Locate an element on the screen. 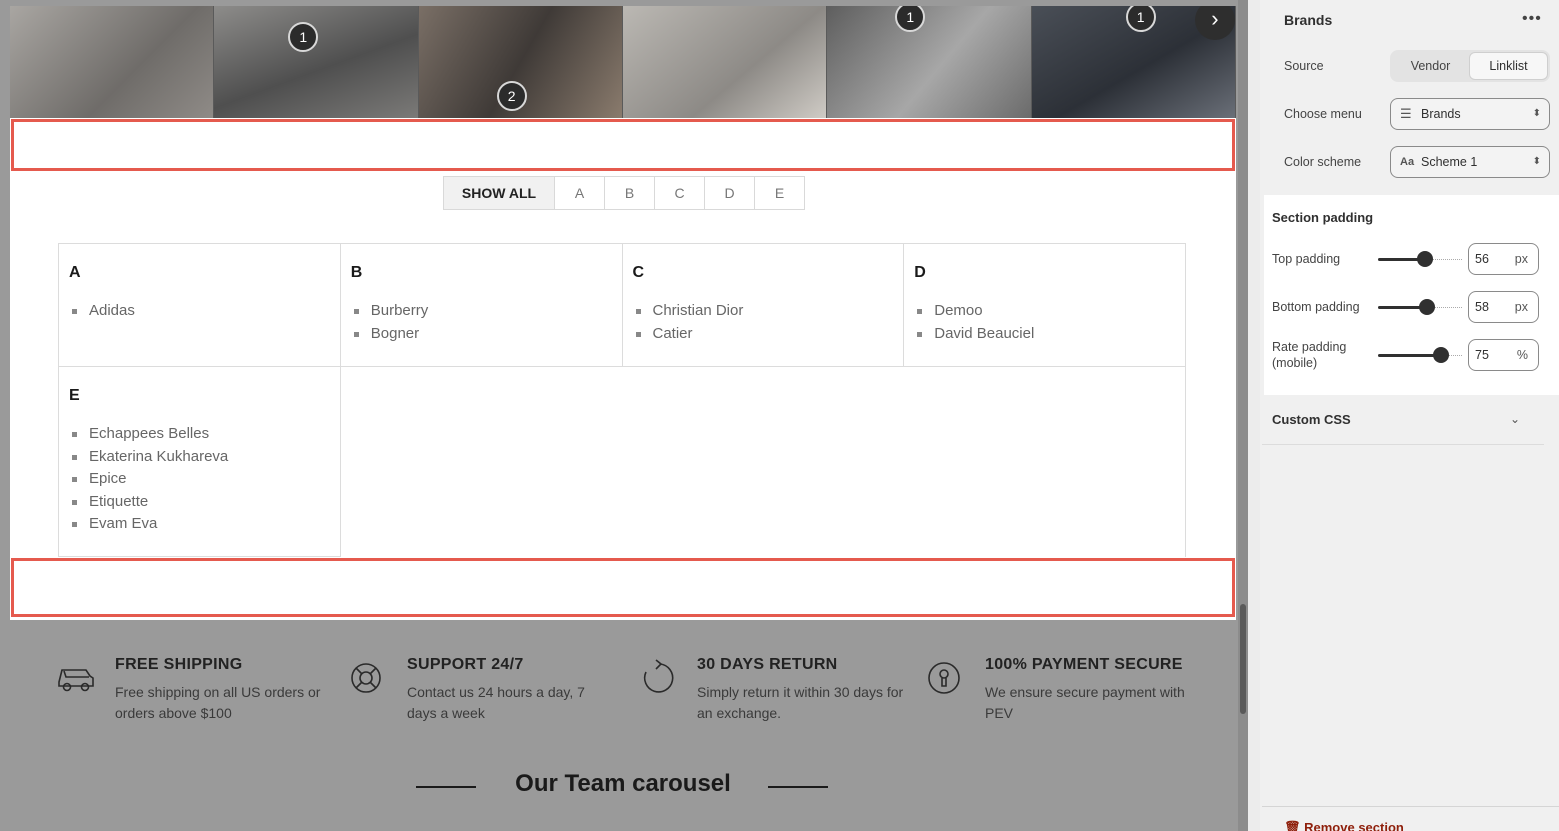 This screenshot has height=831, width=1559. chevron-right-icon: › is located at coordinates (1214, 23).